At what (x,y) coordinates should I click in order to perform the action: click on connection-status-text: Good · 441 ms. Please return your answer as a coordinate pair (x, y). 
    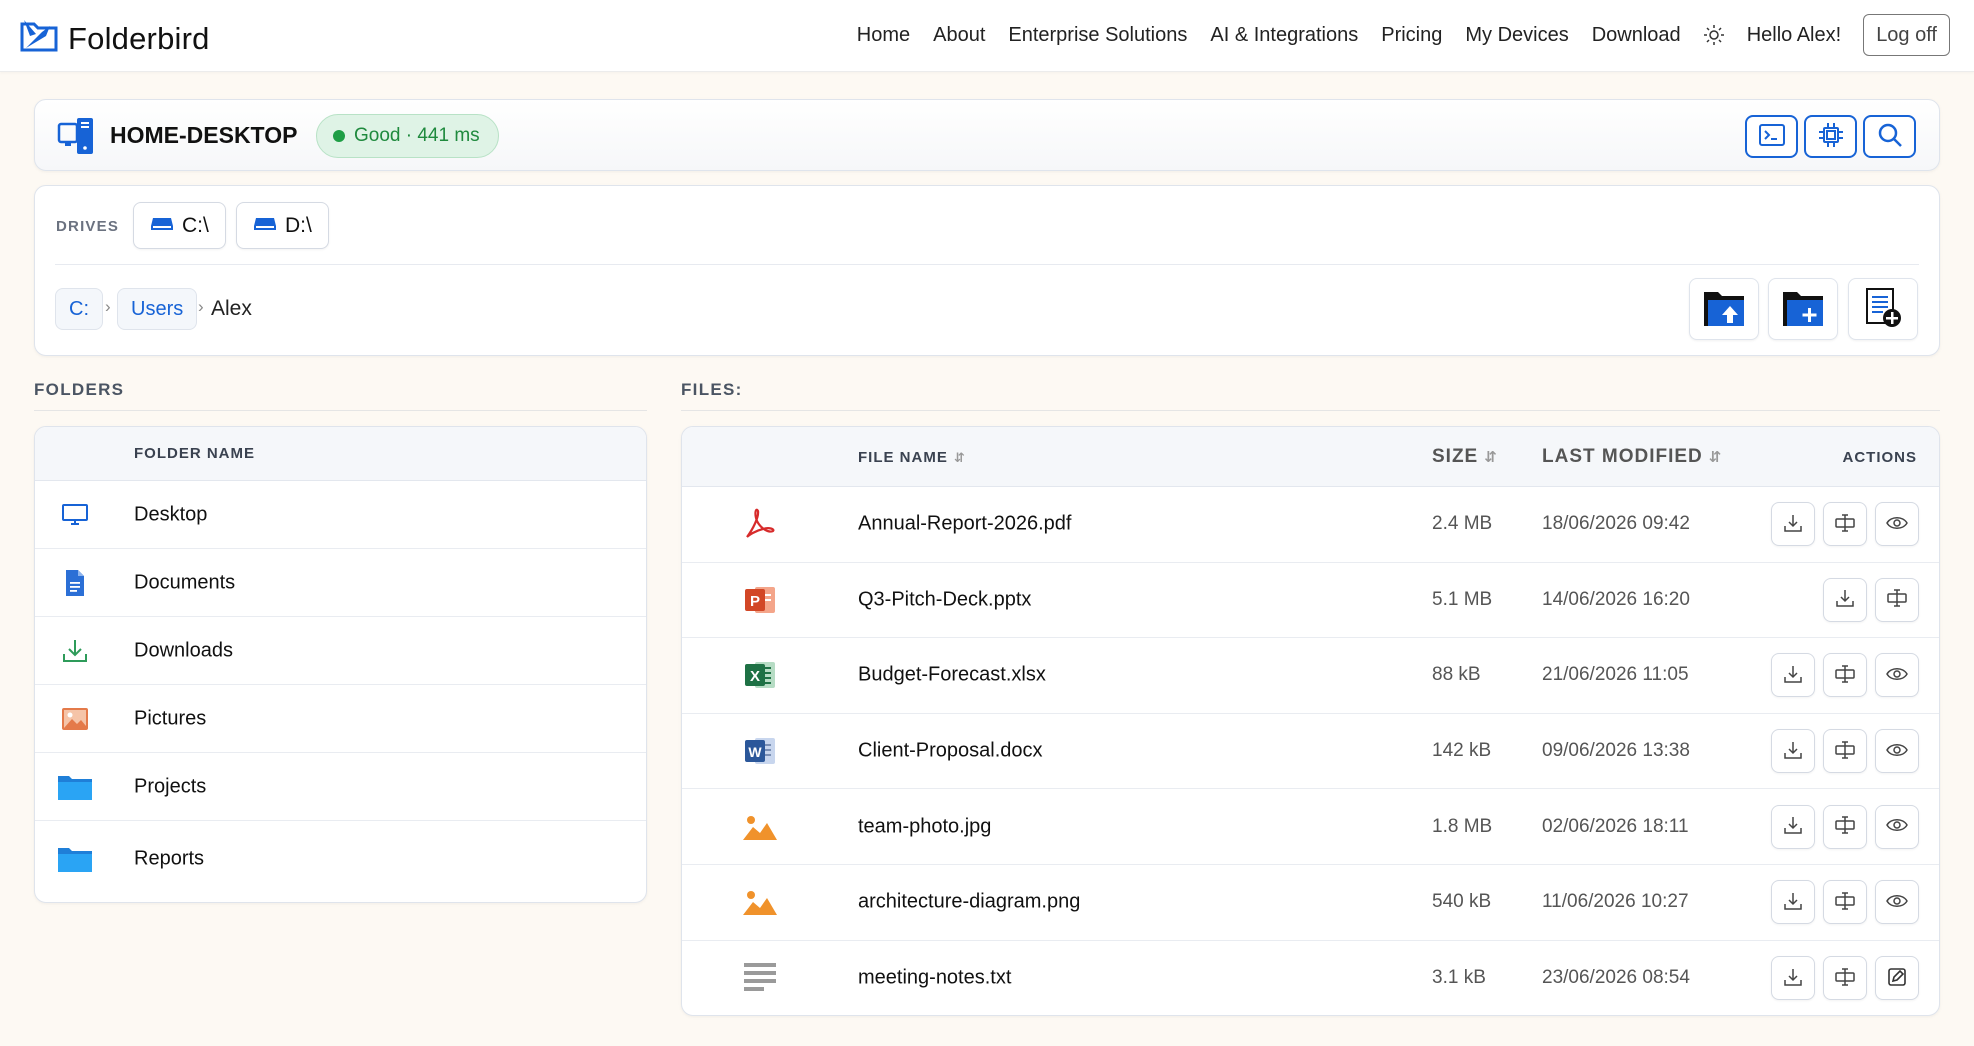
    Looking at the image, I should click on (417, 135).